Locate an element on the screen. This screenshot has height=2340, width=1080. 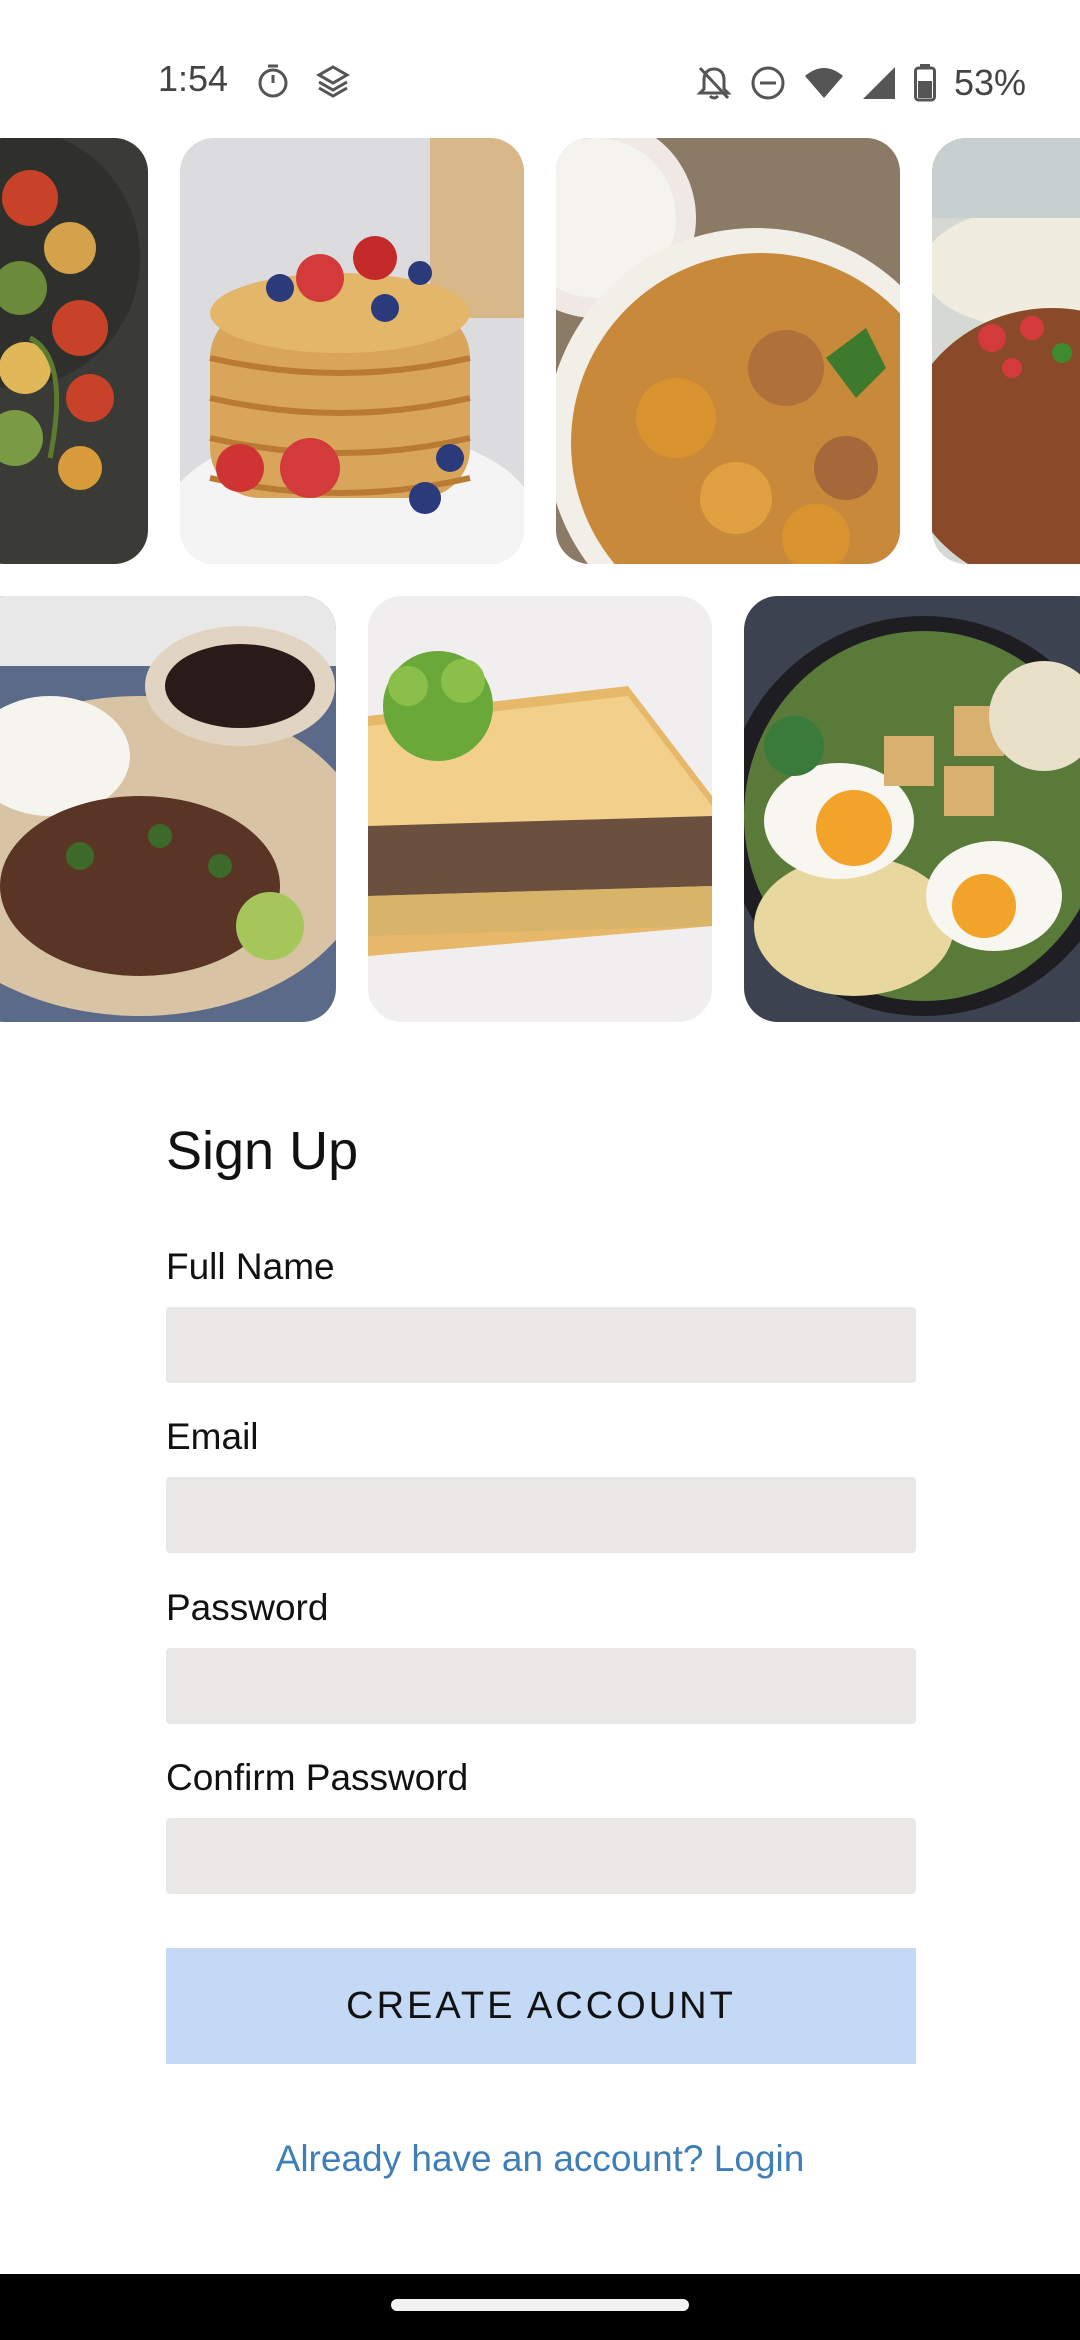
confirm-password-field is located at coordinates (541, 1856).